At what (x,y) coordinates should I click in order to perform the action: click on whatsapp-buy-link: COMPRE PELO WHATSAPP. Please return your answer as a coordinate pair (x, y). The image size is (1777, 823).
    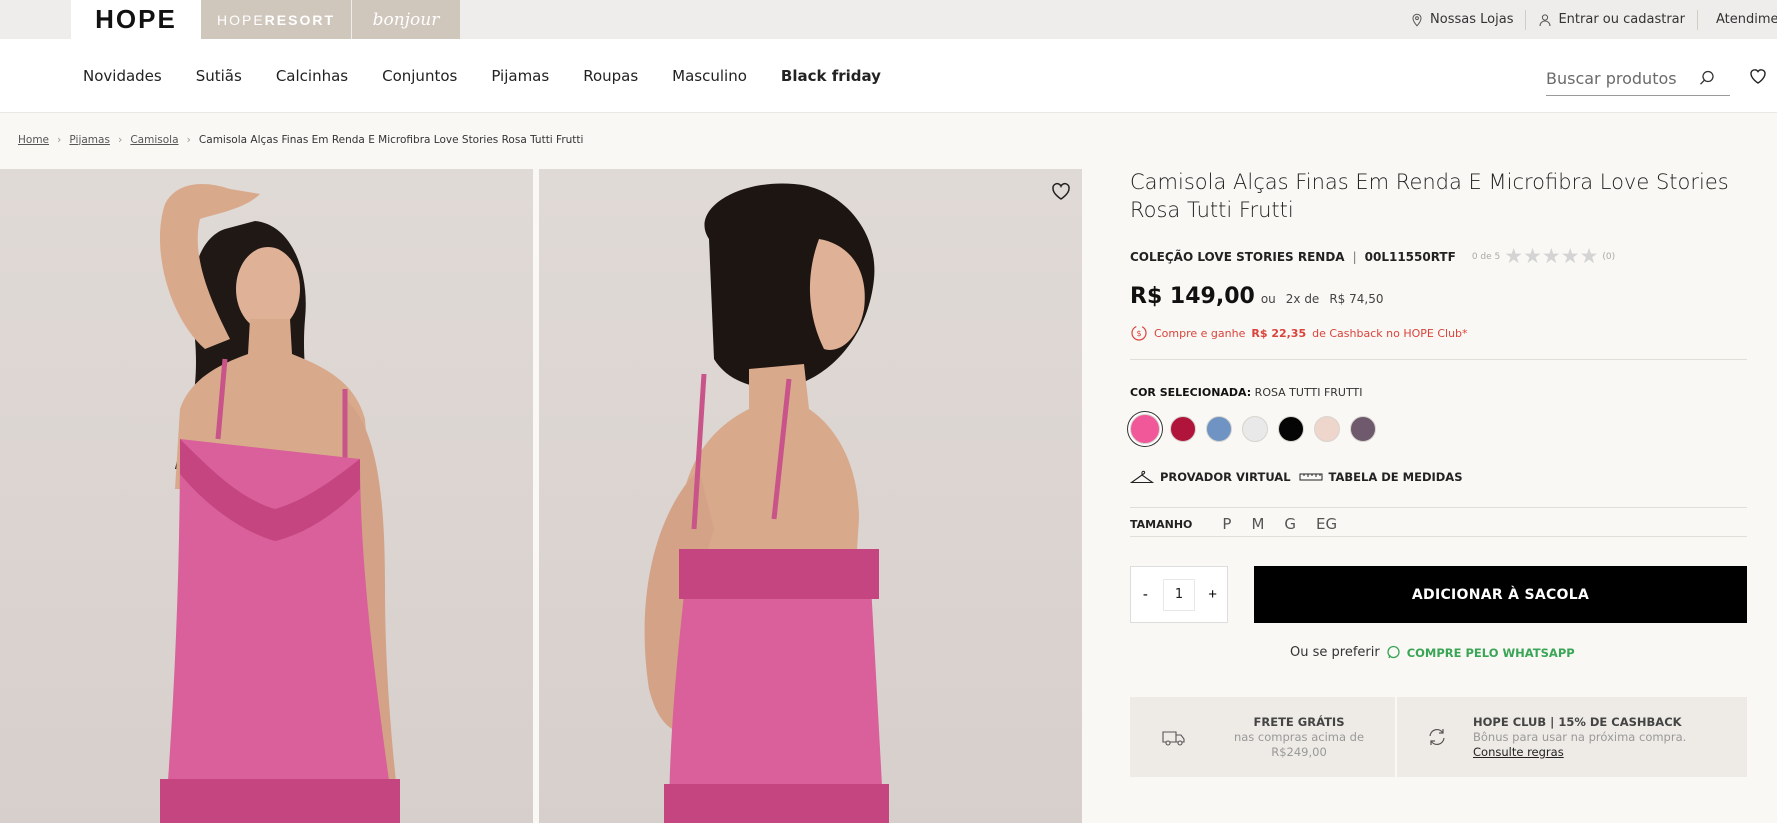
    Looking at the image, I should click on (1491, 653).